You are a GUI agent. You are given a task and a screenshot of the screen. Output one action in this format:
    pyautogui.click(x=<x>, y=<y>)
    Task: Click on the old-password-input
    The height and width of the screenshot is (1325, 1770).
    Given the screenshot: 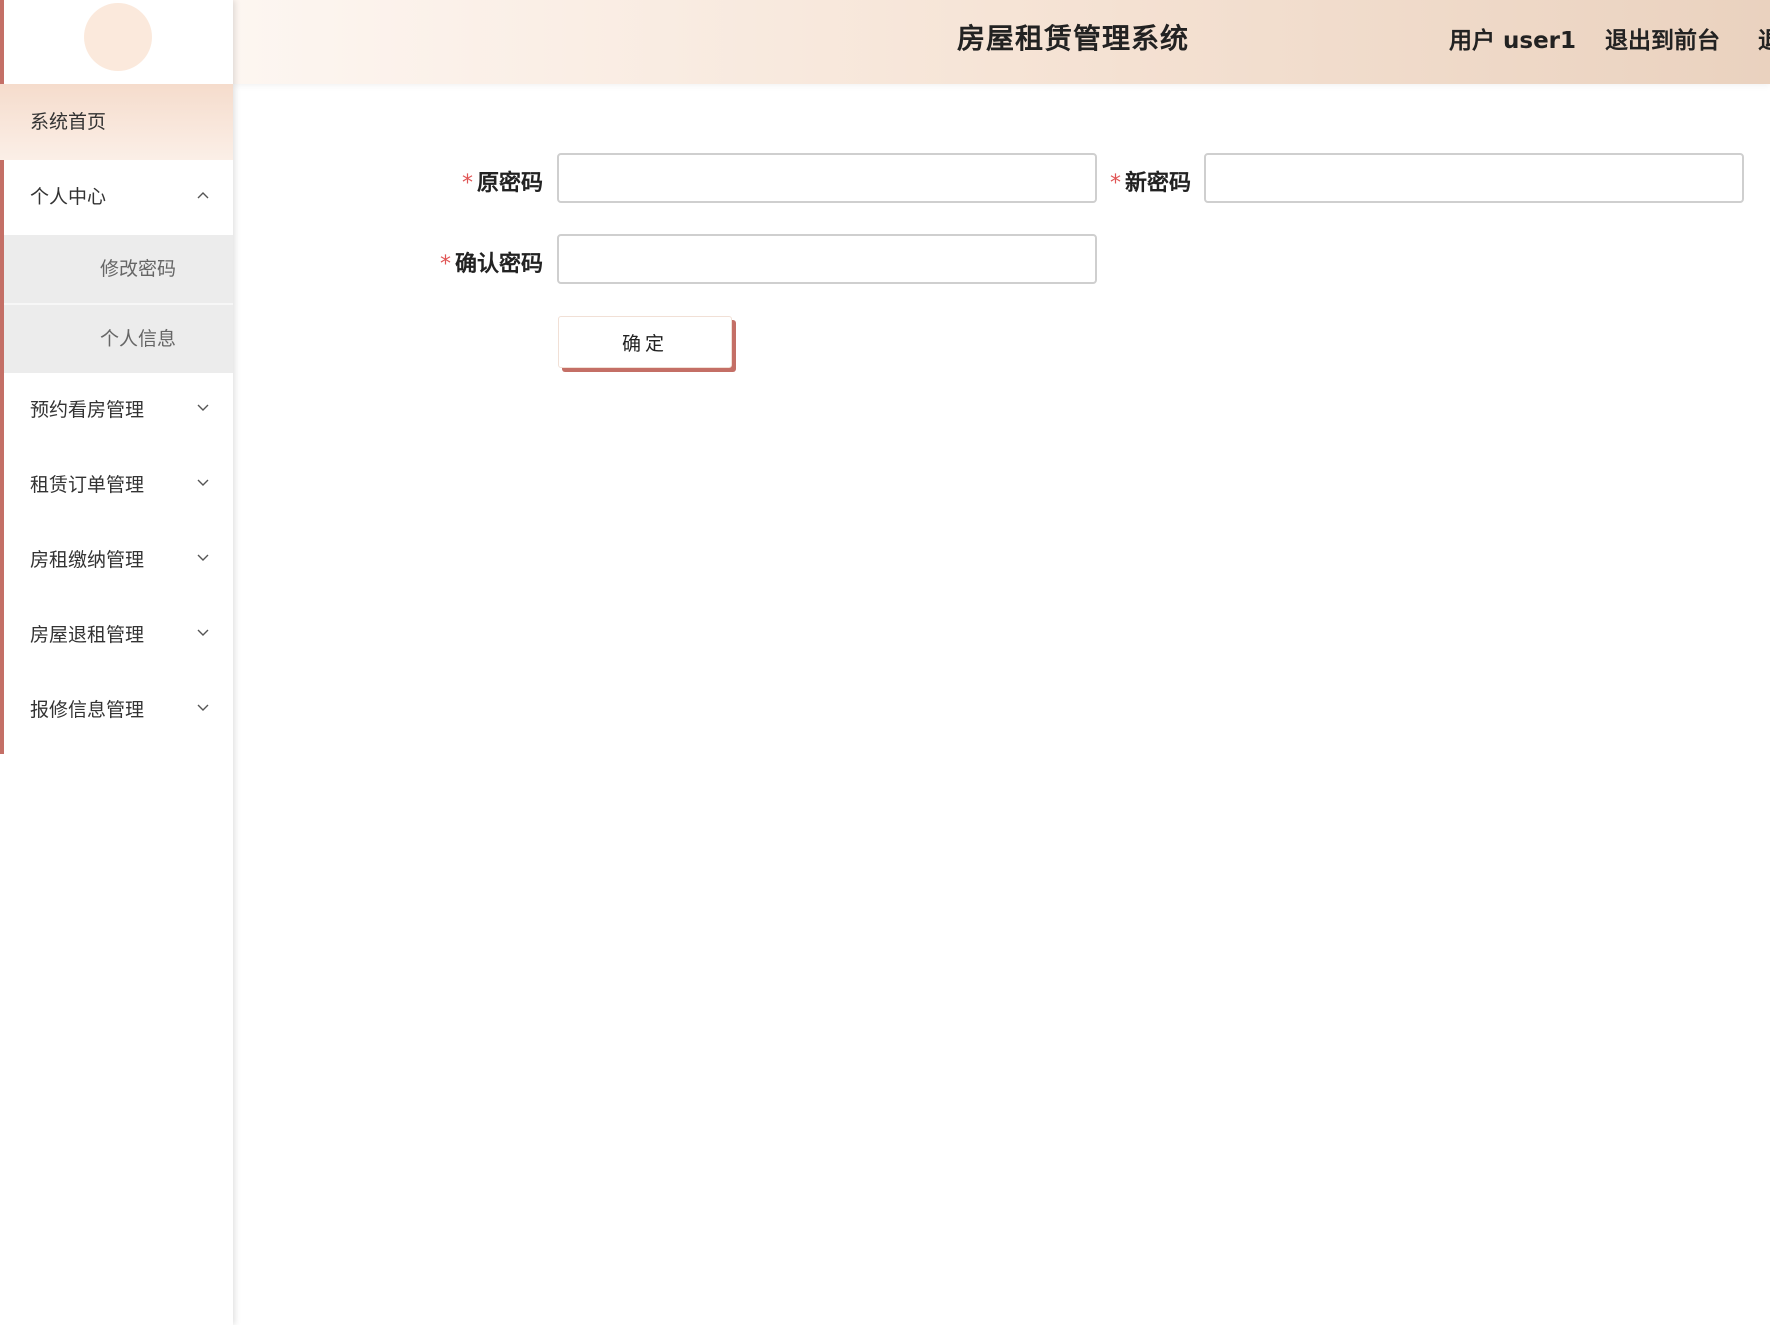 What is the action you would take?
    pyautogui.click(x=827, y=178)
    